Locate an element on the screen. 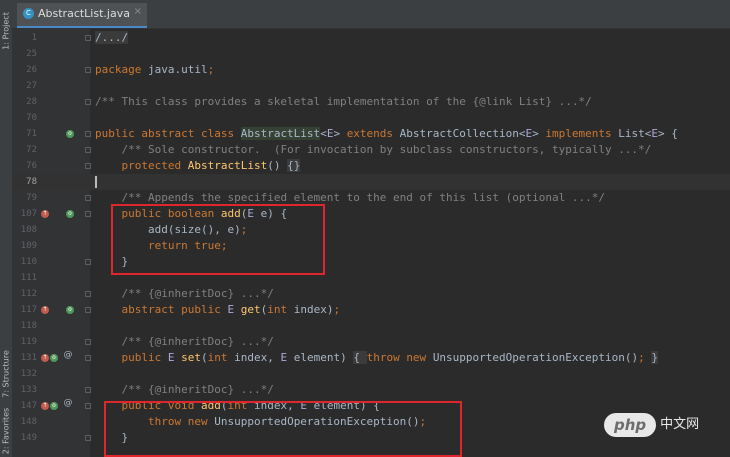  code-line: 119 /** {@inheritDoc} ...*/ is located at coordinates (371, 342).